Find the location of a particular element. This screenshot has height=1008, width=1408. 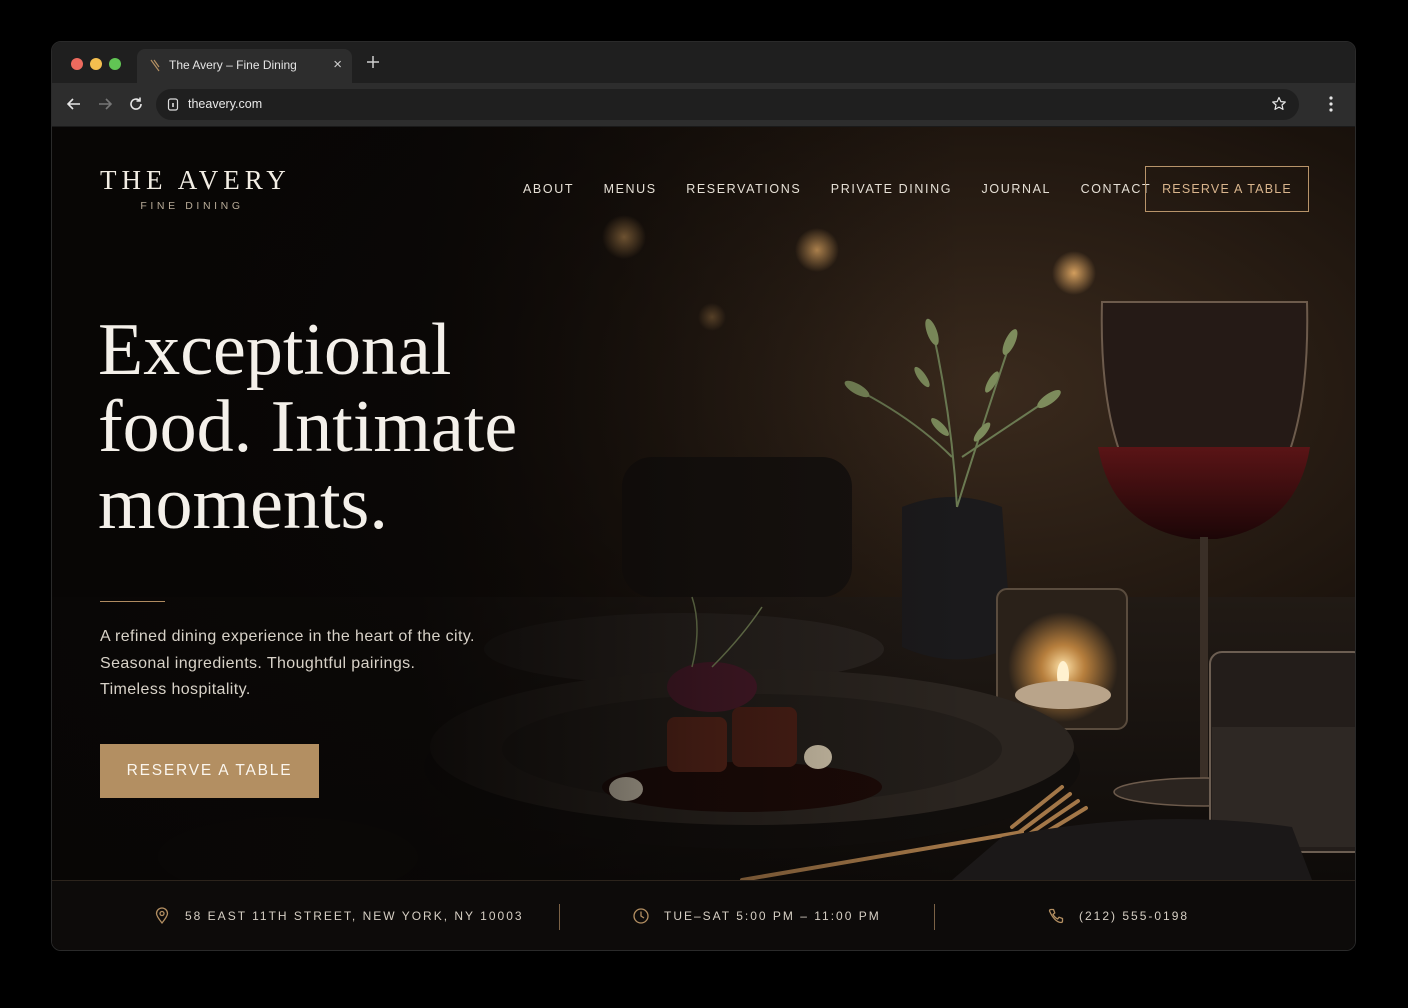

tab-close-icon: × is located at coordinates (337, 65).